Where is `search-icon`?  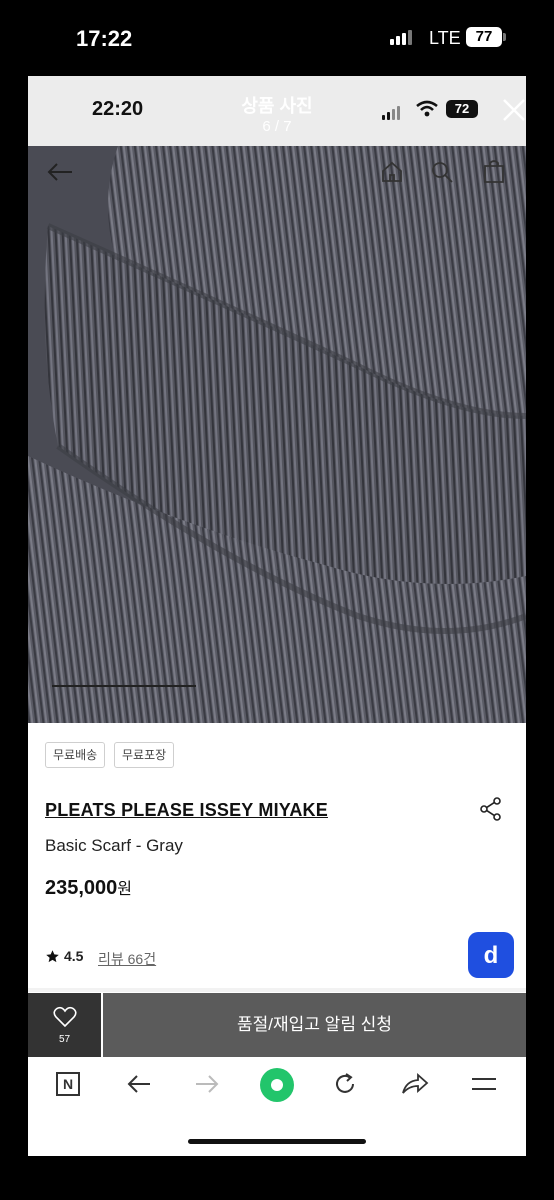
search-icon is located at coordinates (442, 172).